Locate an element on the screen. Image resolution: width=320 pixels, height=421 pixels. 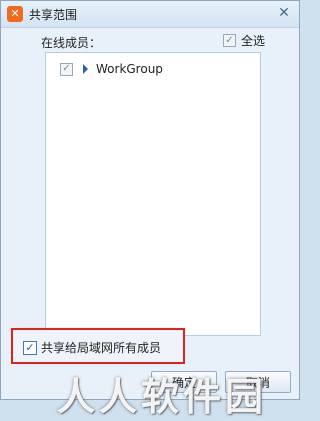
share-lan-label: 共享给局域网所有成员 is located at coordinates (101, 348).